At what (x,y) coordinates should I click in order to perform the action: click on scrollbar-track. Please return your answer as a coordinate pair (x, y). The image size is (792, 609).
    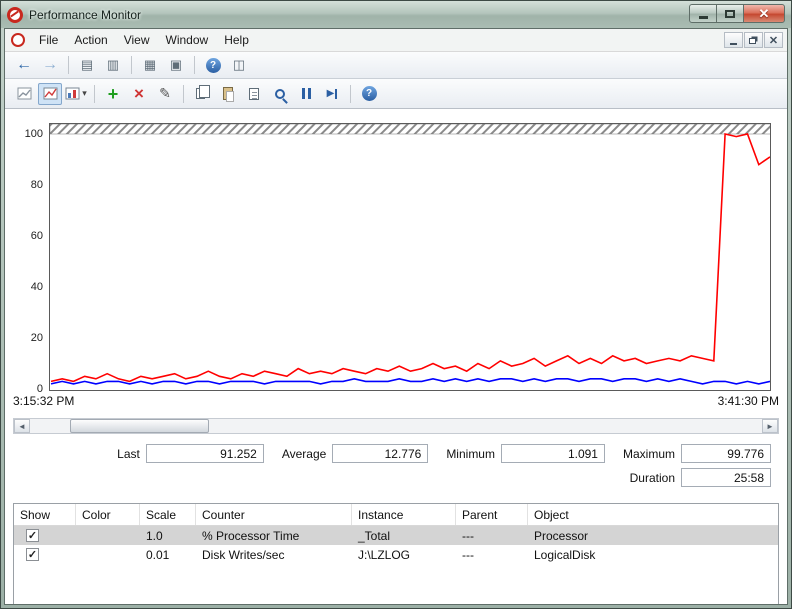
    Looking at the image, I should click on (396, 426).